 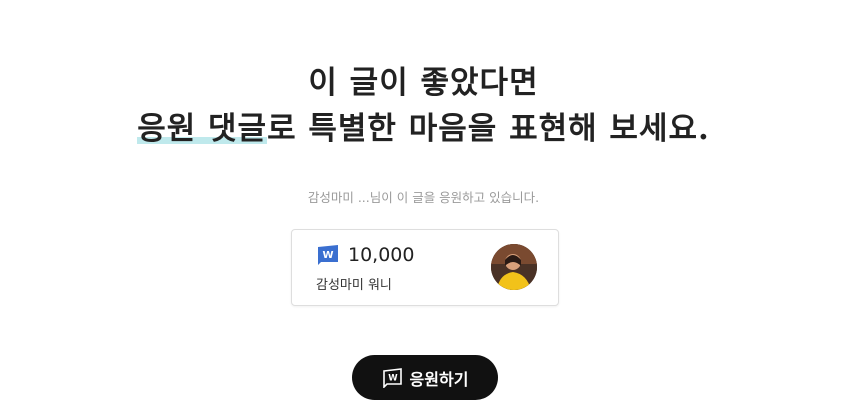 I want to click on support-amount-row: W 10,000, so click(x=365, y=255).